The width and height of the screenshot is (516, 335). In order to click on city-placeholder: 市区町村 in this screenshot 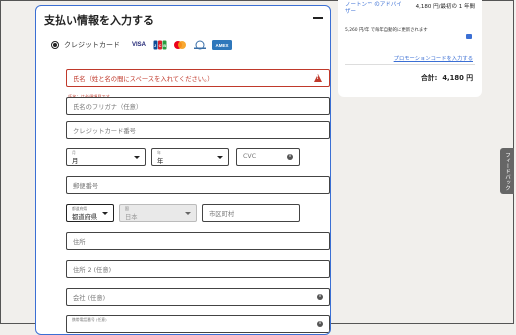, I will do `click(222, 214)`.